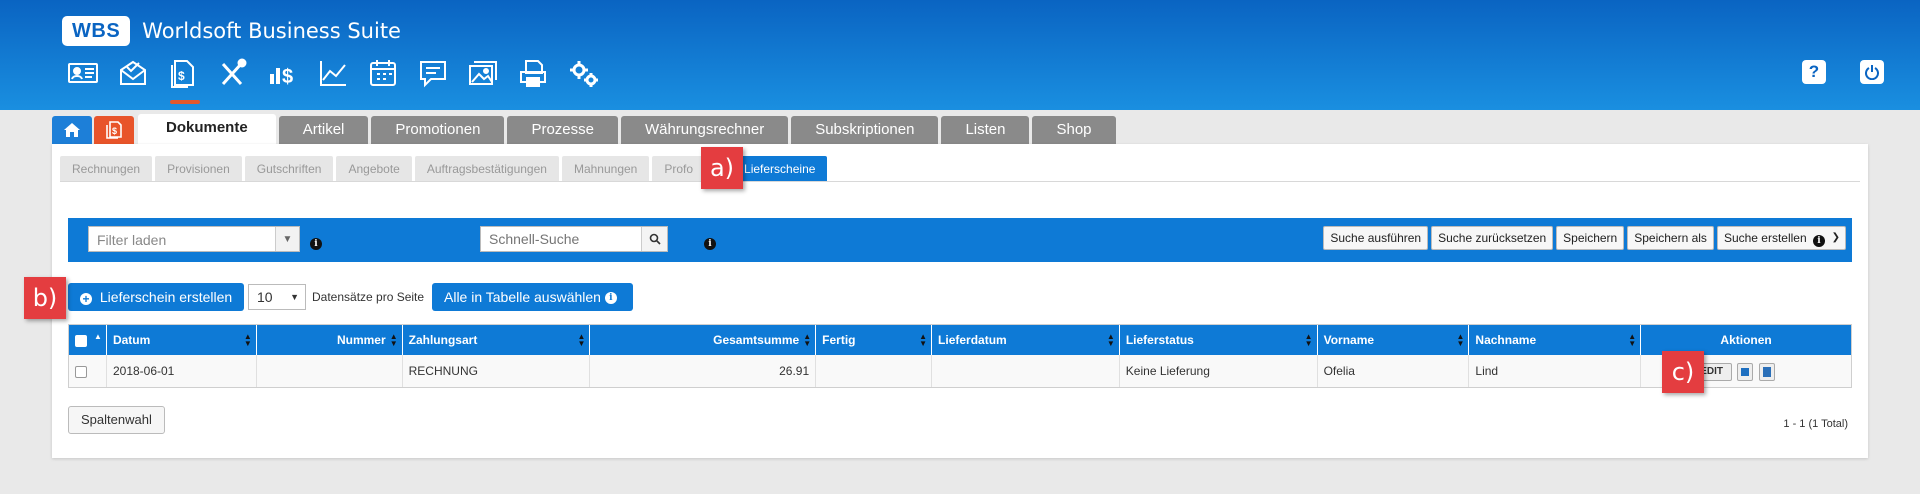  What do you see at coordinates (1590, 238) in the screenshot?
I see `save-button: Speichern` at bounding box center [1590, 238].